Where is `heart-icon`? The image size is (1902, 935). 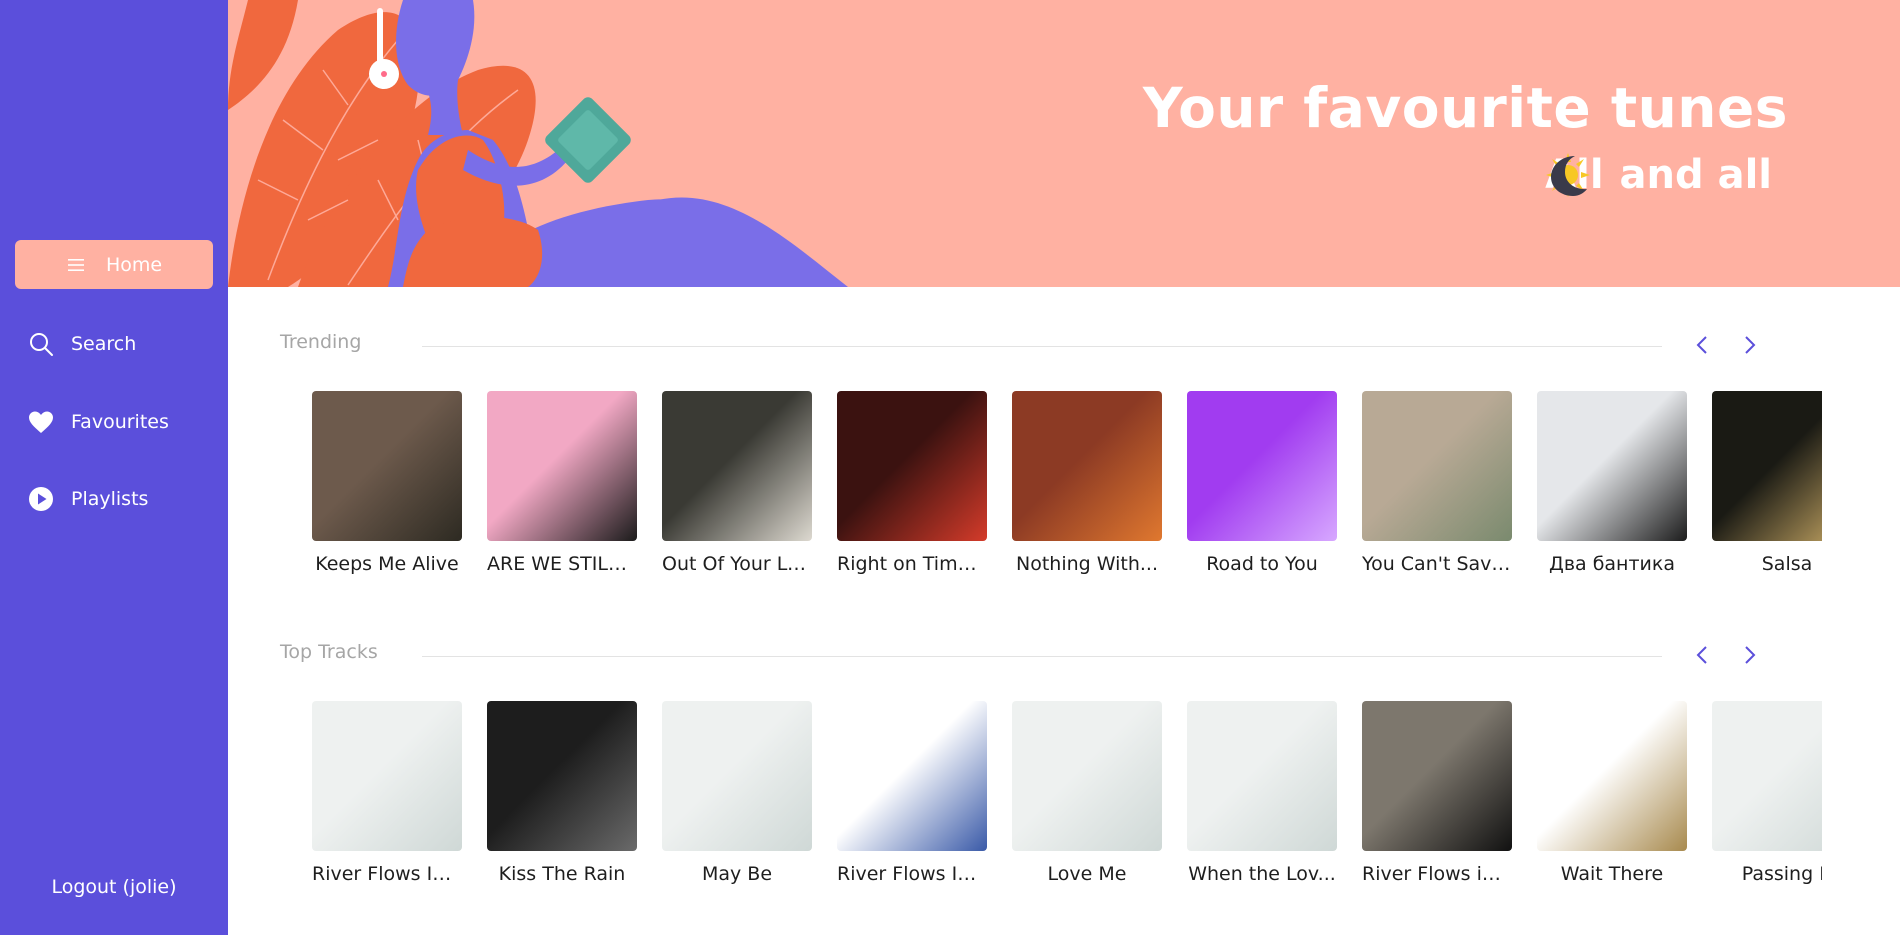 heart-icon is located at coordinates (41, 422).